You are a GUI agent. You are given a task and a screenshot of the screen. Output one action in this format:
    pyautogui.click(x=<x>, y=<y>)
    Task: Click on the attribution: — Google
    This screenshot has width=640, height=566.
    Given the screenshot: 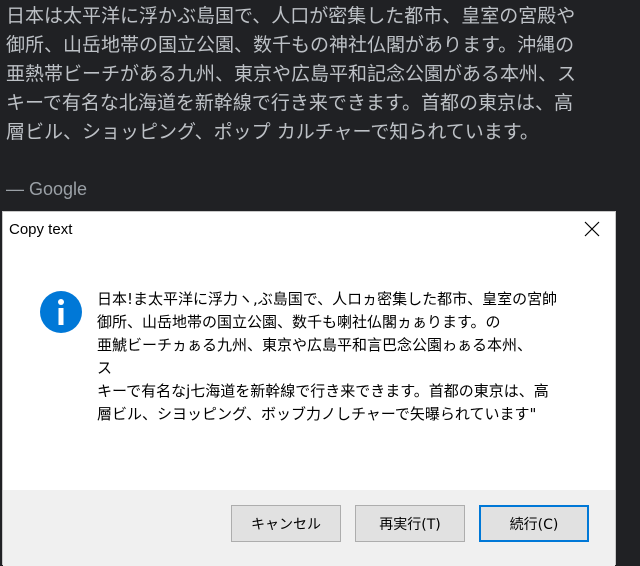 What is the action you would take?
    pyautogui.click(x=47, y=189)
    